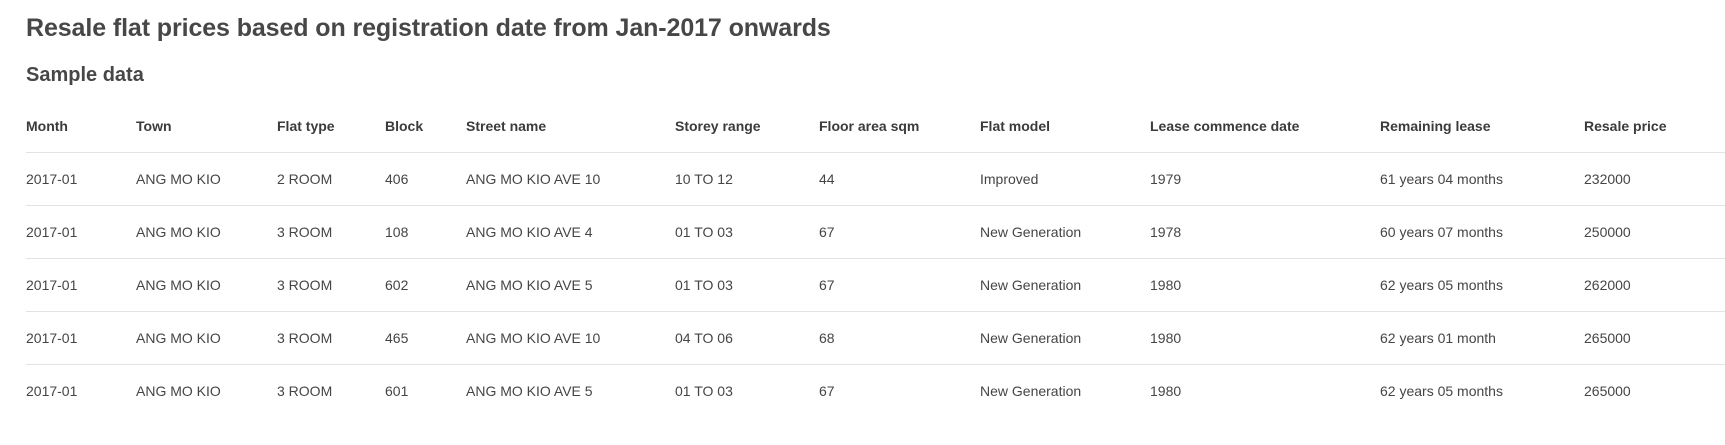  Describe the element at coordinates (1482, 338) in the screenshot. I see `cell-remaining-lease: 62 years 01 month` at that location.